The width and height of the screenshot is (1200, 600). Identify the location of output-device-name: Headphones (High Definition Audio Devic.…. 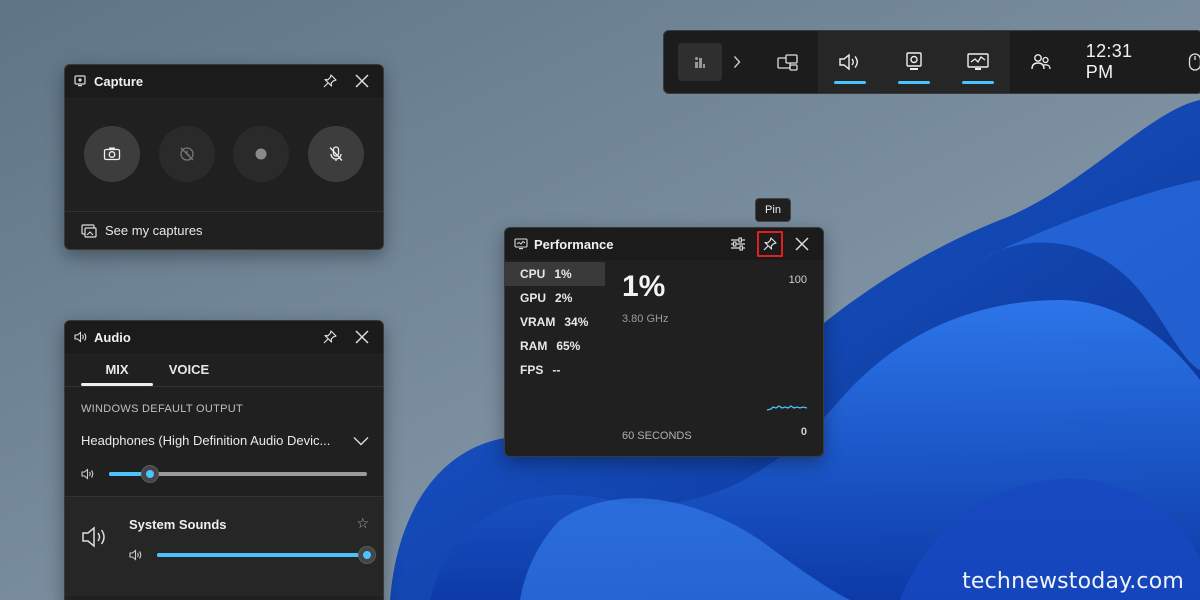
(206, 440).